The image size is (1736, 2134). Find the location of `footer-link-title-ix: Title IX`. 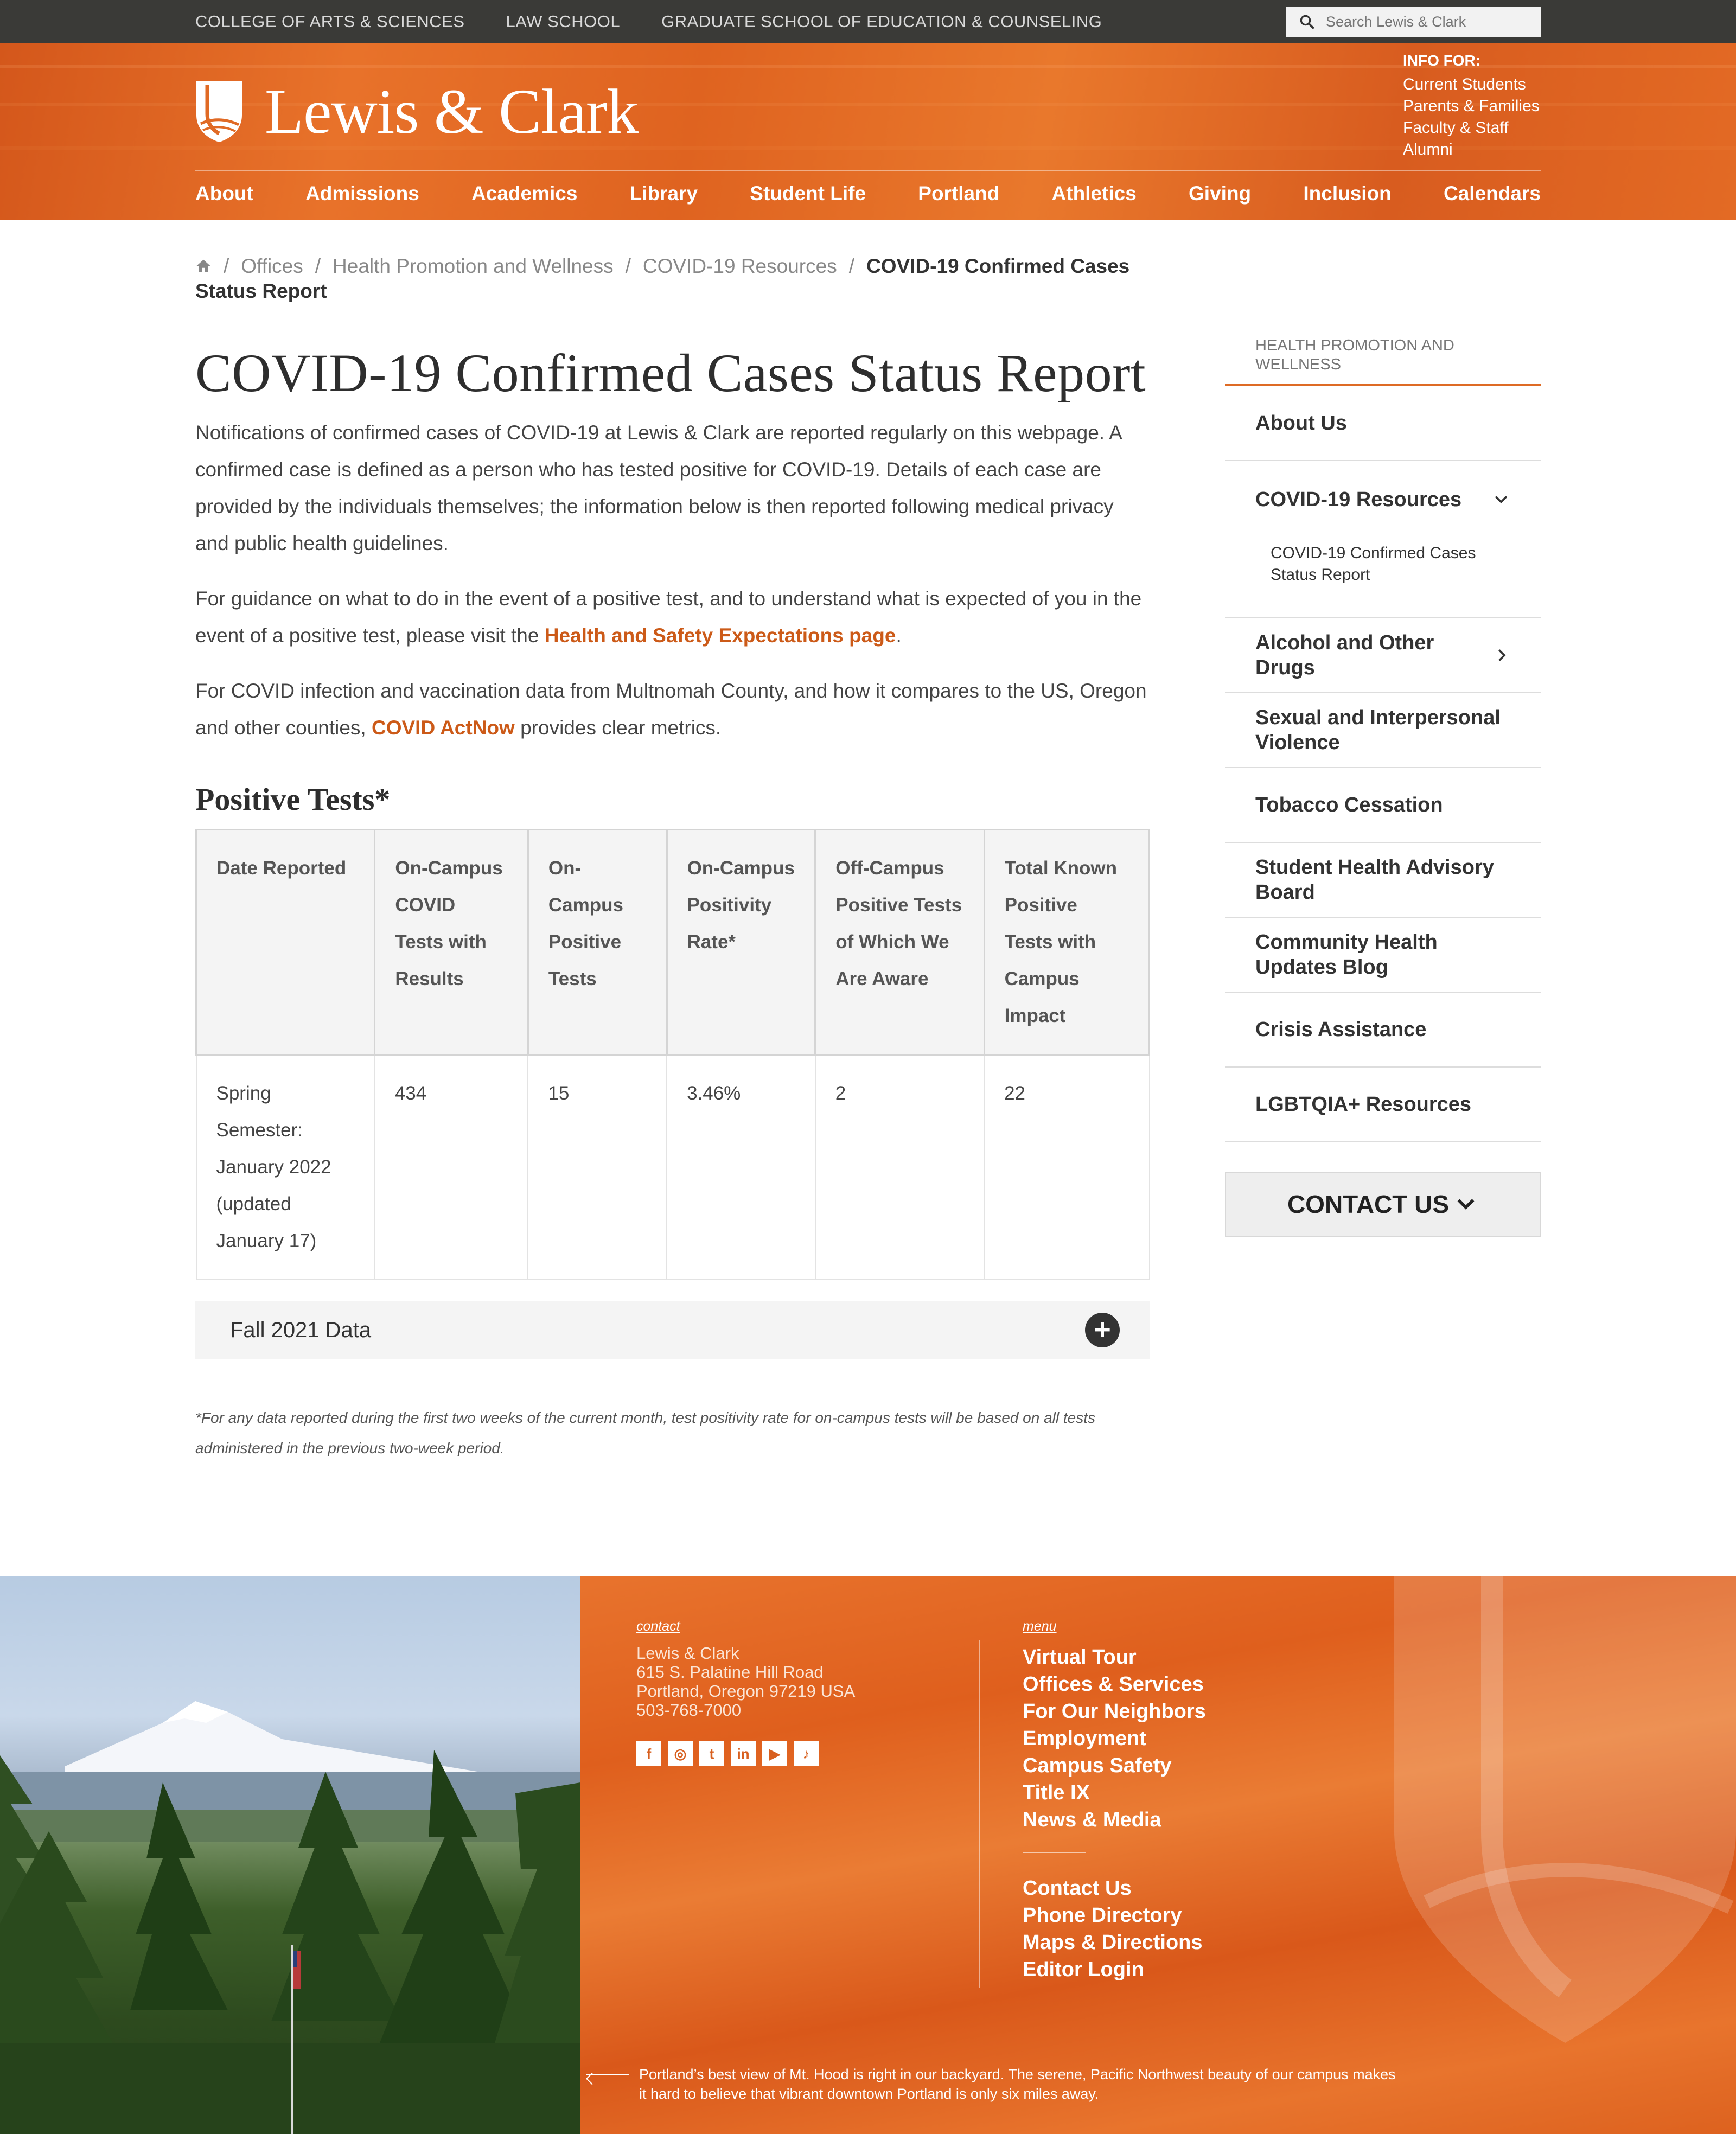

footer-link-title-ix: Title IX is located at coordinates (1114, 1792).